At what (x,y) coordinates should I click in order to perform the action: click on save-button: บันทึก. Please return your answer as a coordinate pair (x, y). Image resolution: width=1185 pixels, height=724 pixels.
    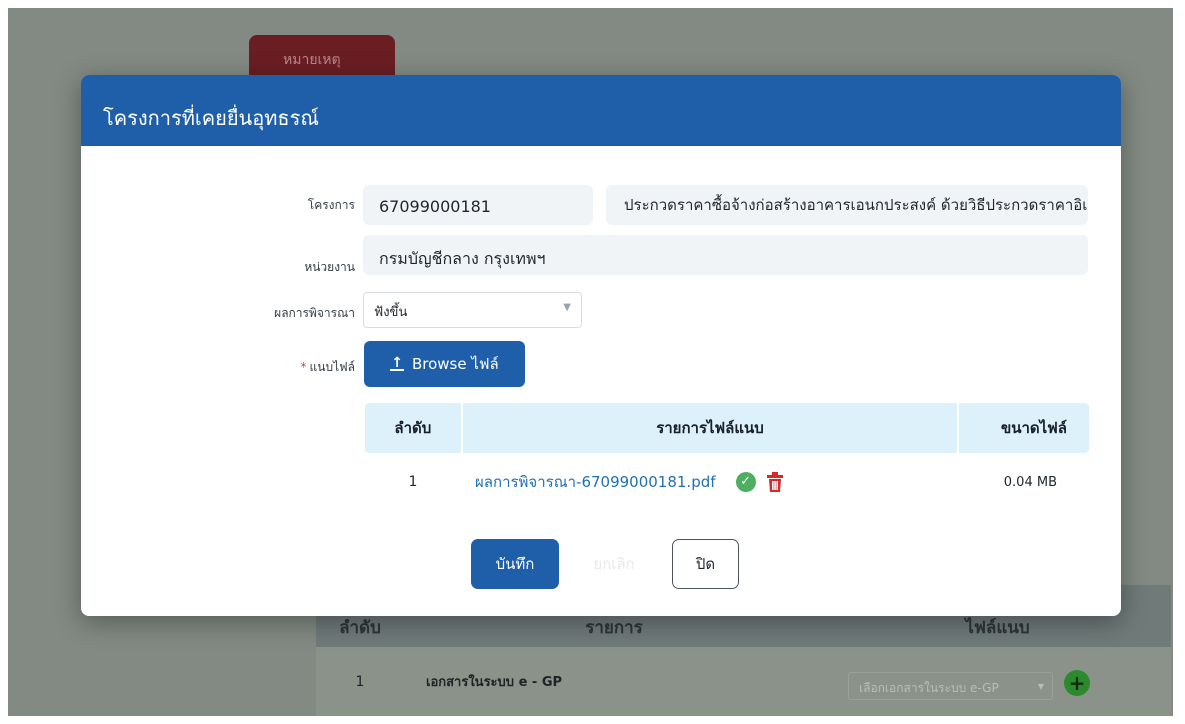
    Looking at the image, I should click on (515, 564).